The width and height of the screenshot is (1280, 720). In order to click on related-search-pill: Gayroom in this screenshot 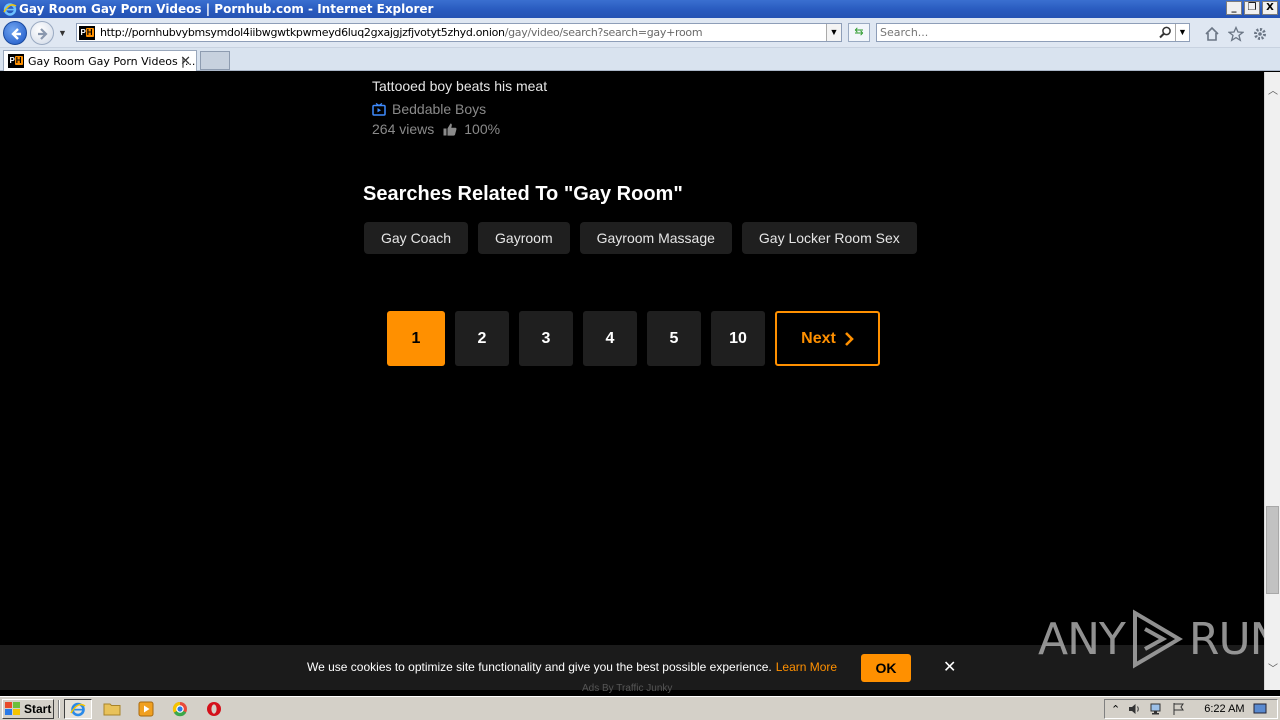, I will do `click(524, 238)`.